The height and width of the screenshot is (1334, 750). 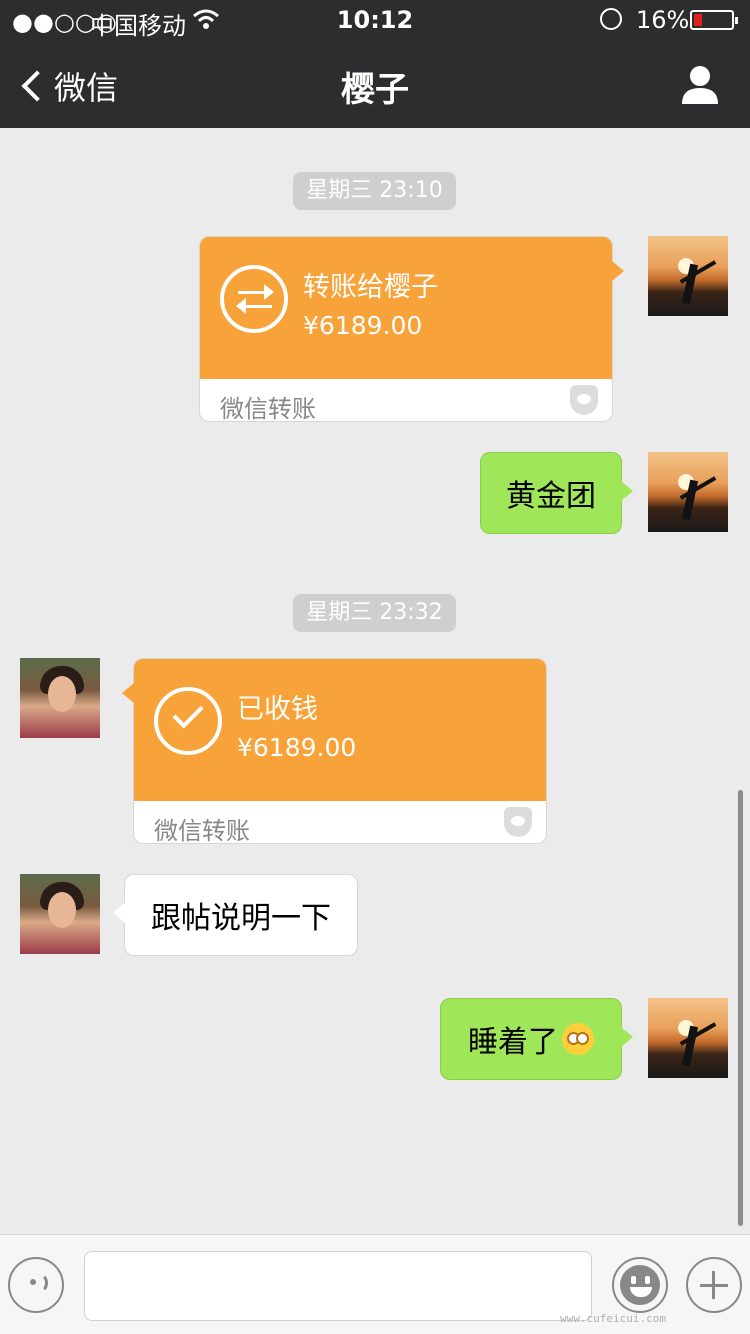 I want to click on battery-percent: 16%, so click(x=663, y=20).